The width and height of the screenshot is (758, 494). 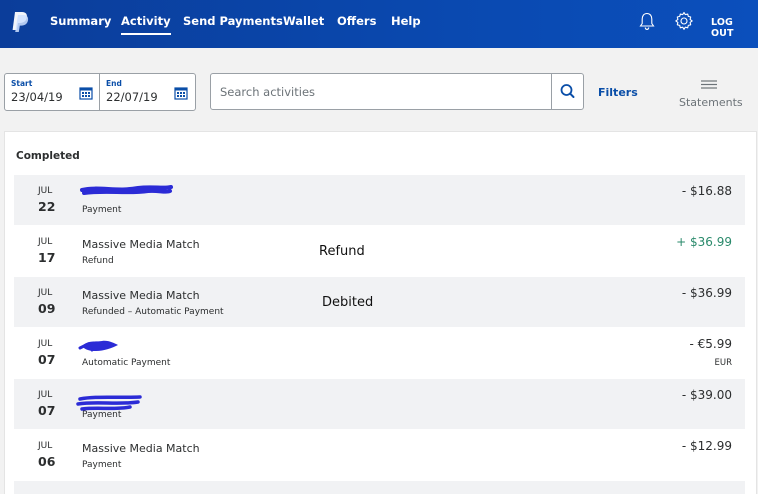 What do you see at coordinates (47, 308) in the screenshot?
I see `transaction-day: 09` at bounding box center [47, 308].